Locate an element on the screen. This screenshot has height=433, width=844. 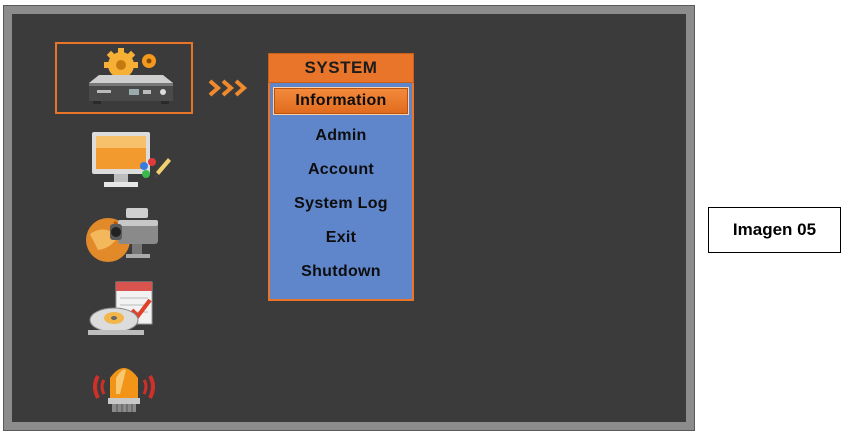
menu-item-information: Information is located at coordinates (341, 101).